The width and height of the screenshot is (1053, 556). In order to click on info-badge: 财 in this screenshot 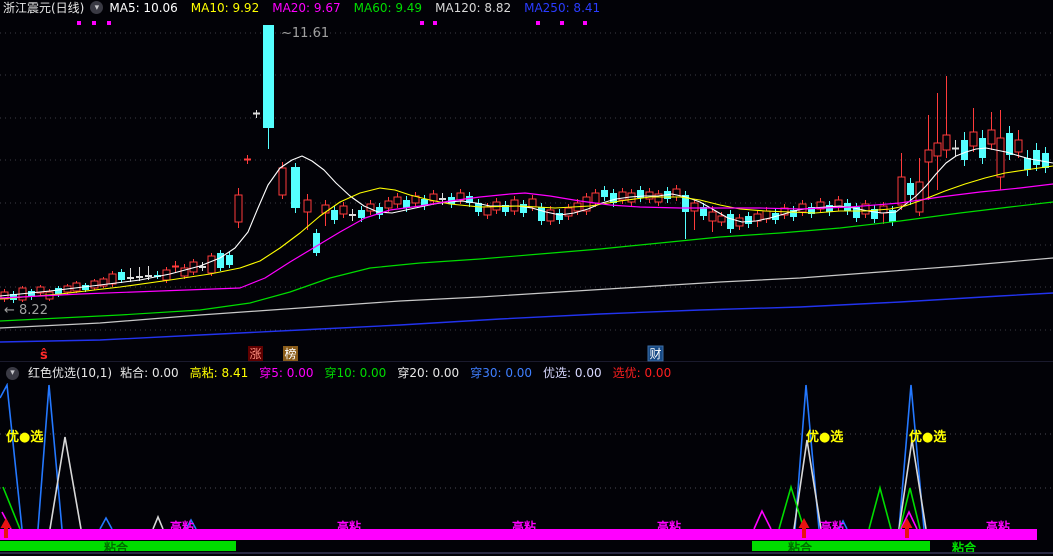, I will do `click(655, 353)`.